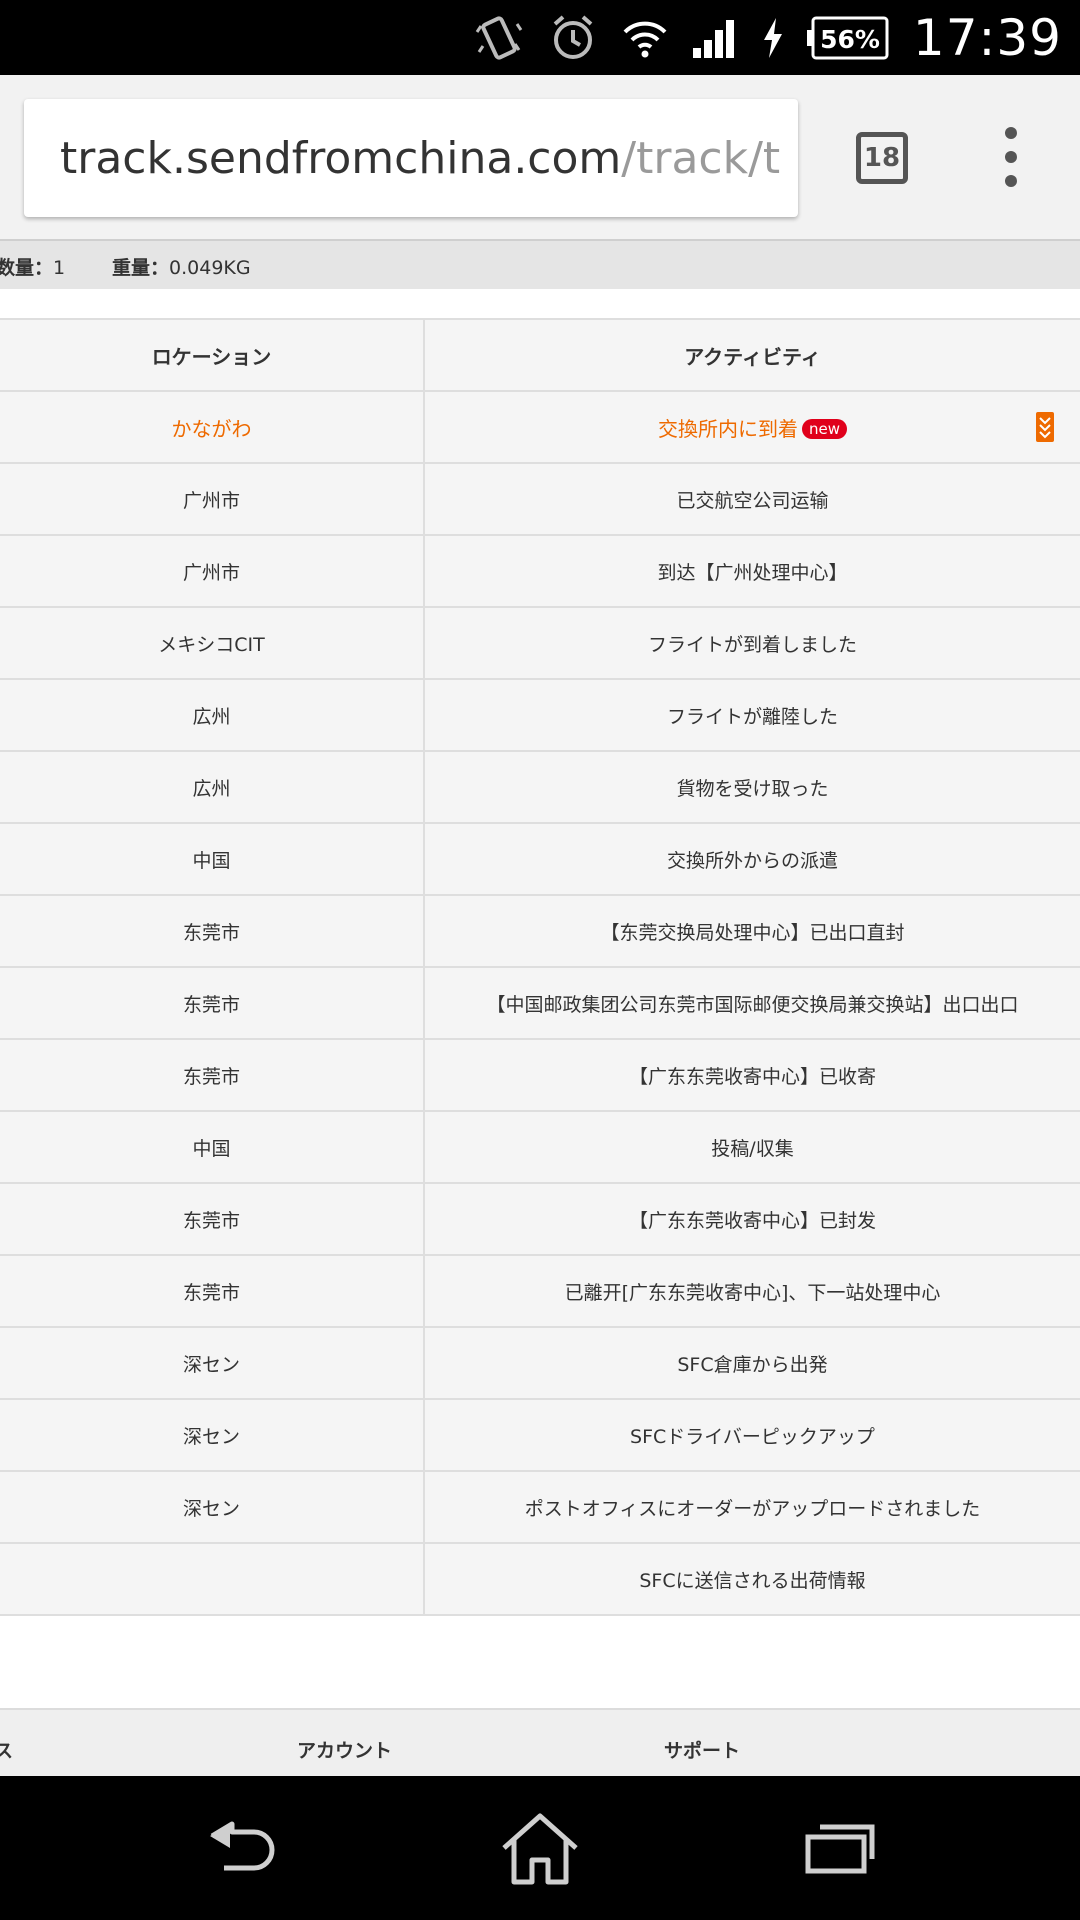  Describe the element at coordinates (752, 1579) in the screenshot. I see `activity-cell: SFCに送信される出荷情報` at that location.